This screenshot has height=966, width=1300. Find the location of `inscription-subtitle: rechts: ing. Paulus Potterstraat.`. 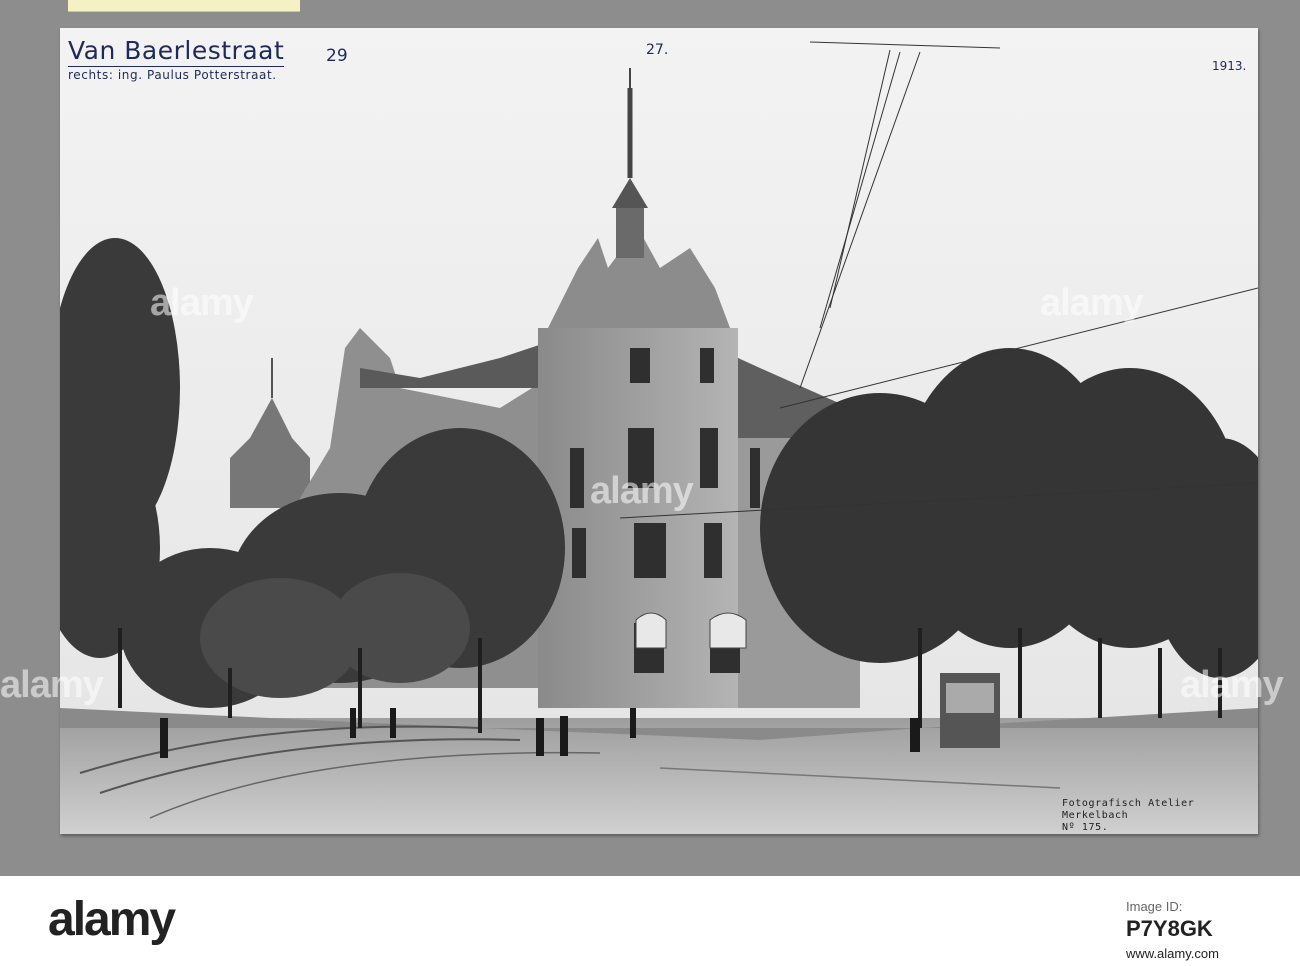

inscription-subtitle: rechts: ing. Paulus Potterstraat. is located at coordinates (172, 75).